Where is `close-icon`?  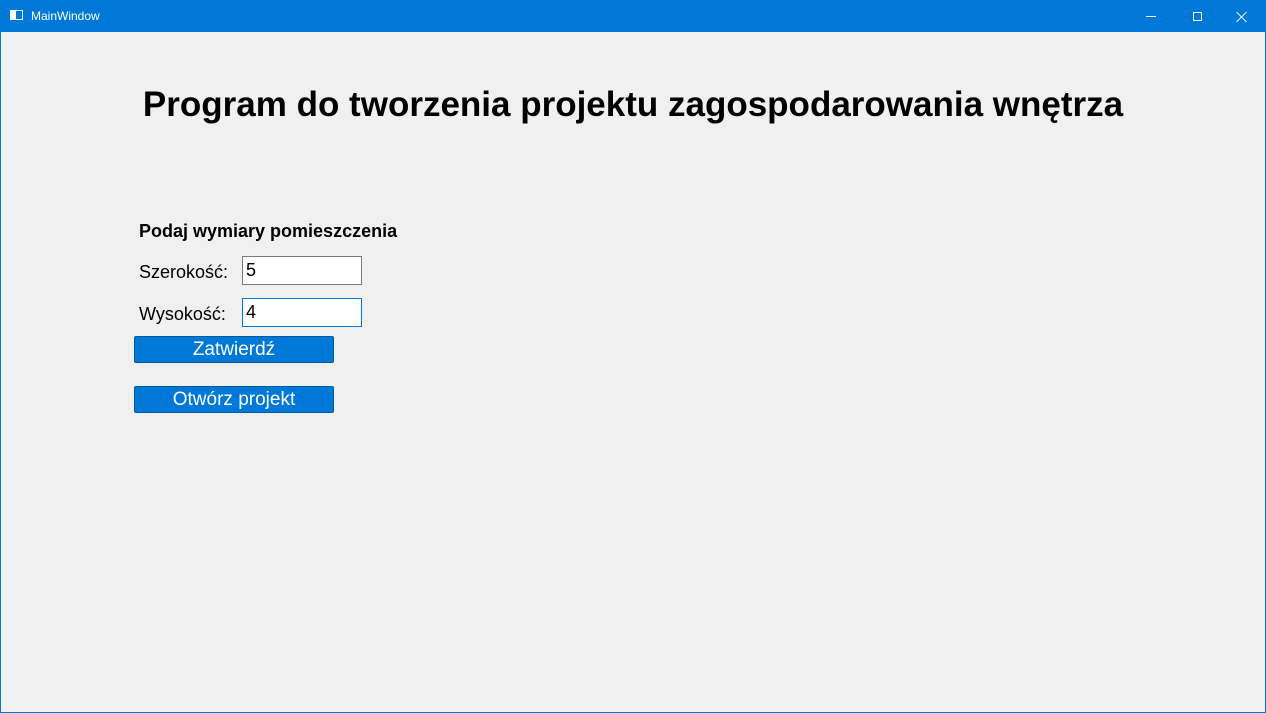
close-icon is located at coordinates (1242, 17).